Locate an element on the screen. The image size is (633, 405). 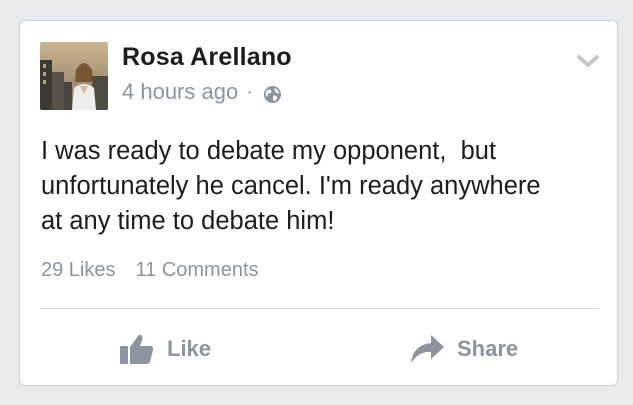
globe-icon is located at coordinates (272, 93).